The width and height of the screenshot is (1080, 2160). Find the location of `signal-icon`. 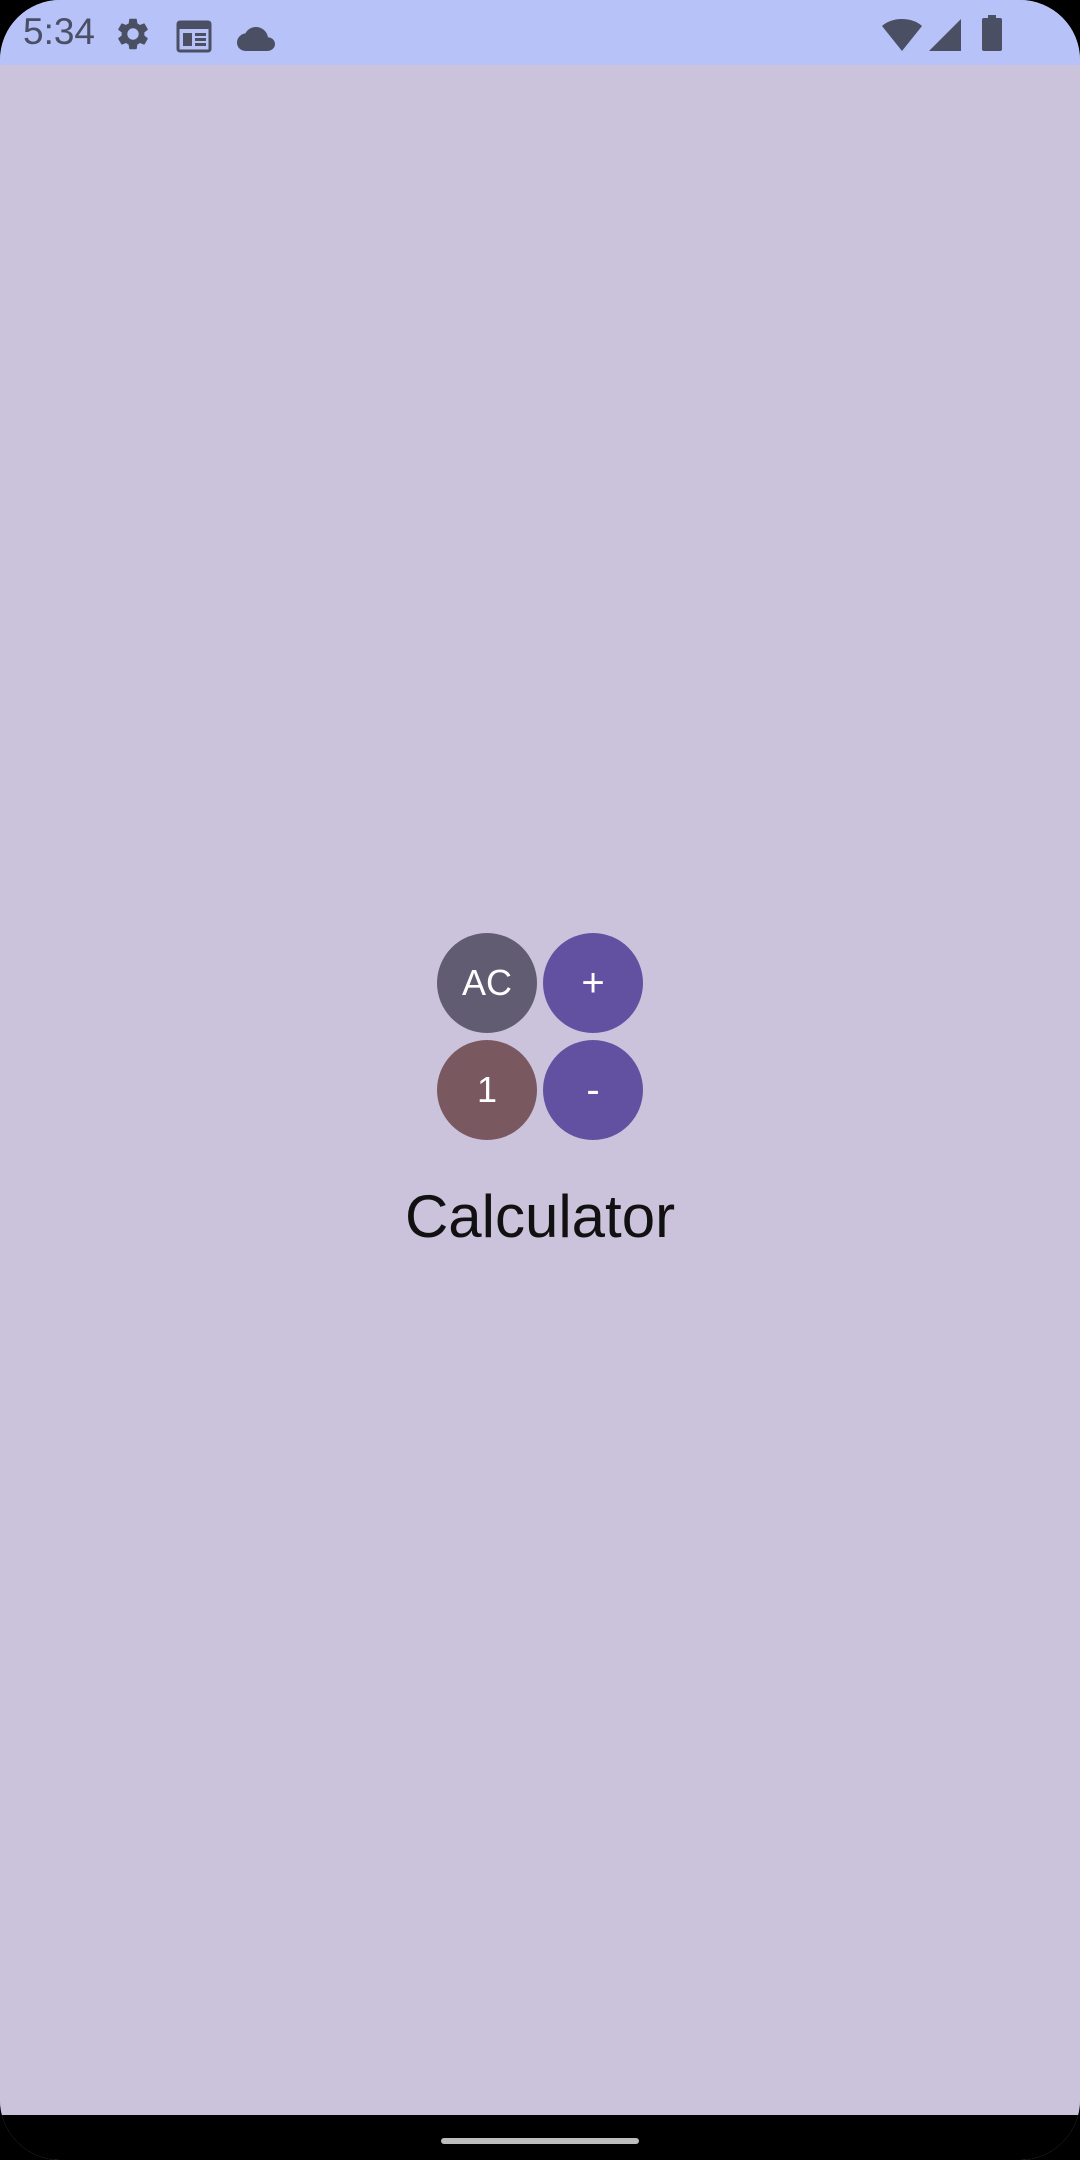

signal-icon is located at coordinates (945, 35).